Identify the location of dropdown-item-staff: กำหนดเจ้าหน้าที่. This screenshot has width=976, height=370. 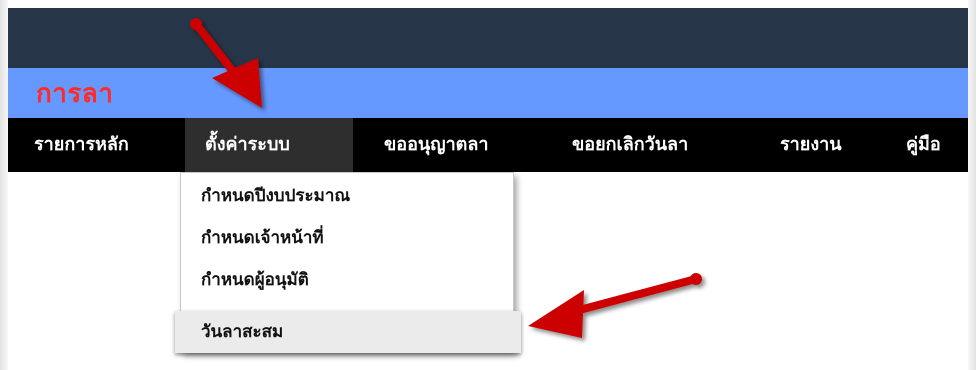
(347, 238).